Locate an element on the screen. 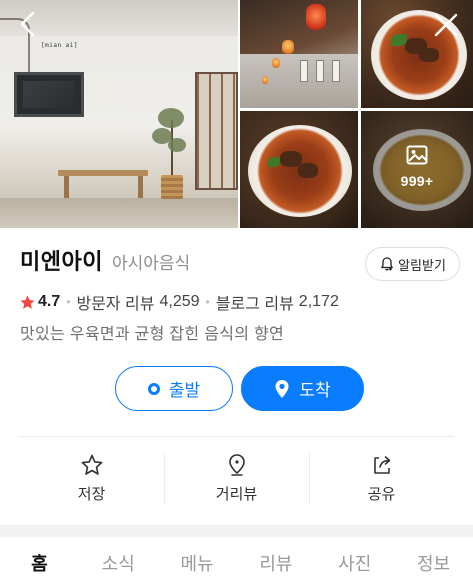  tab-reviews: 리뷰 is located at coordinates (275, 563).